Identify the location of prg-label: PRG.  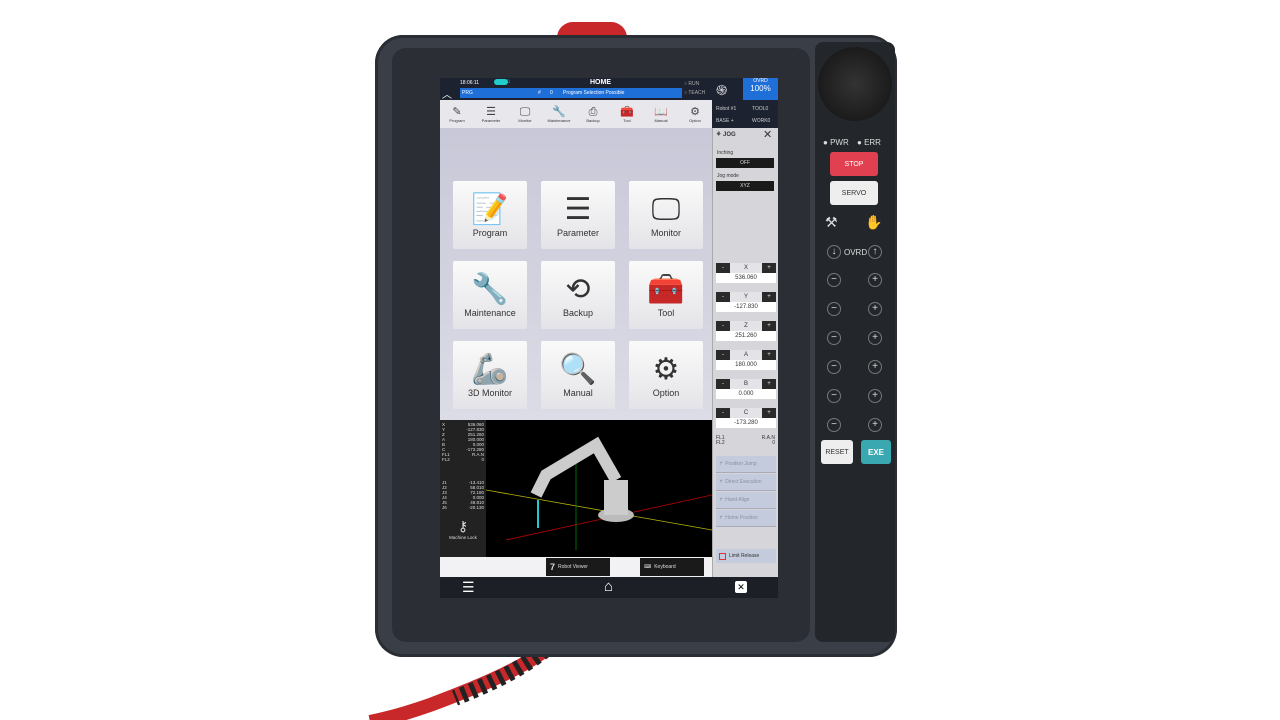
(467, 93).